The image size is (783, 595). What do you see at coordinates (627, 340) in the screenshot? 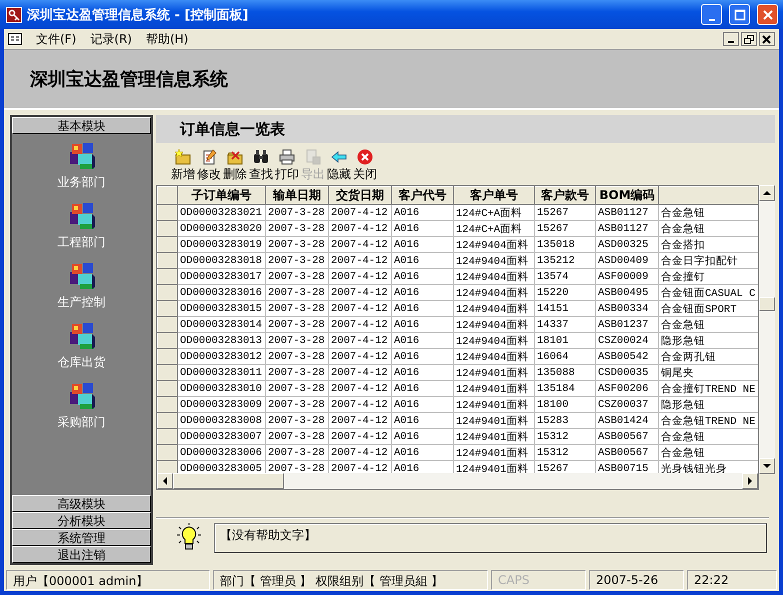
I see `table-cell: CSZ00024` at bounding box center [627, 340].